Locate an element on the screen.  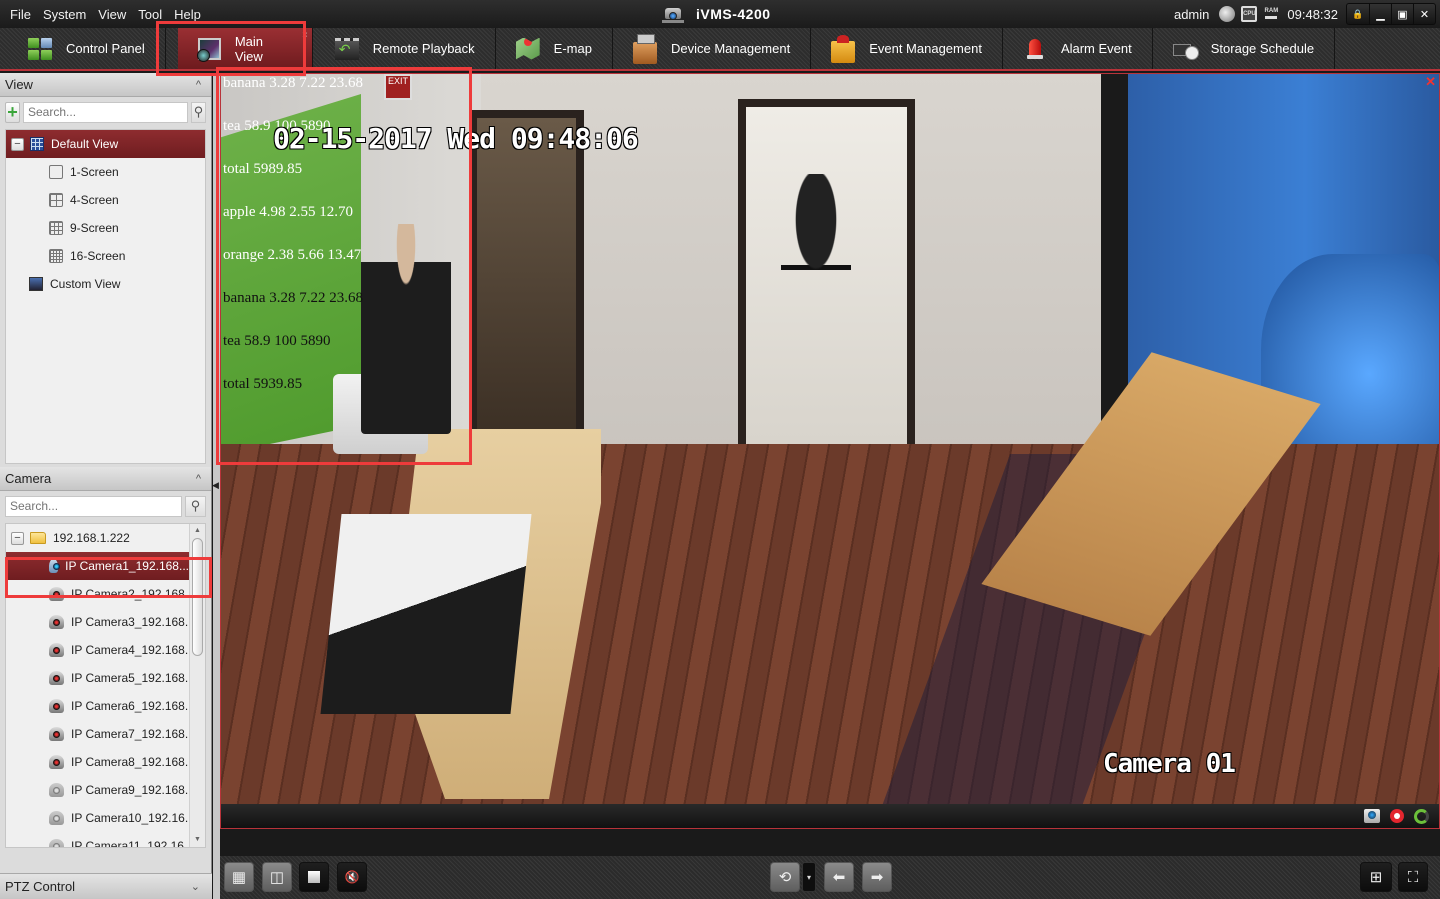
pos-line: total 5939.85 is located at coordinates (263, 384).